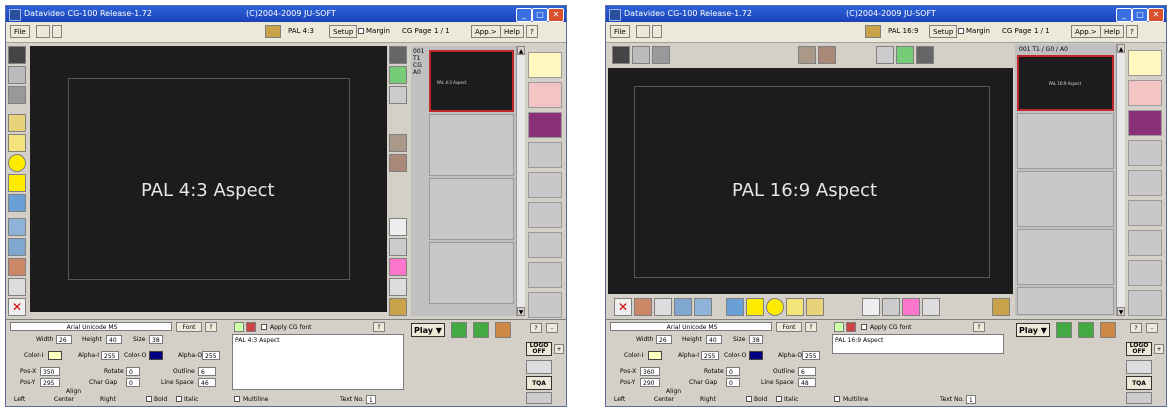 Image resolution: width=1171 pixels, height=412 pixels. Describe the element at coordinates (891, 307) in the screenshot. I see `gradient-icon` at that location.